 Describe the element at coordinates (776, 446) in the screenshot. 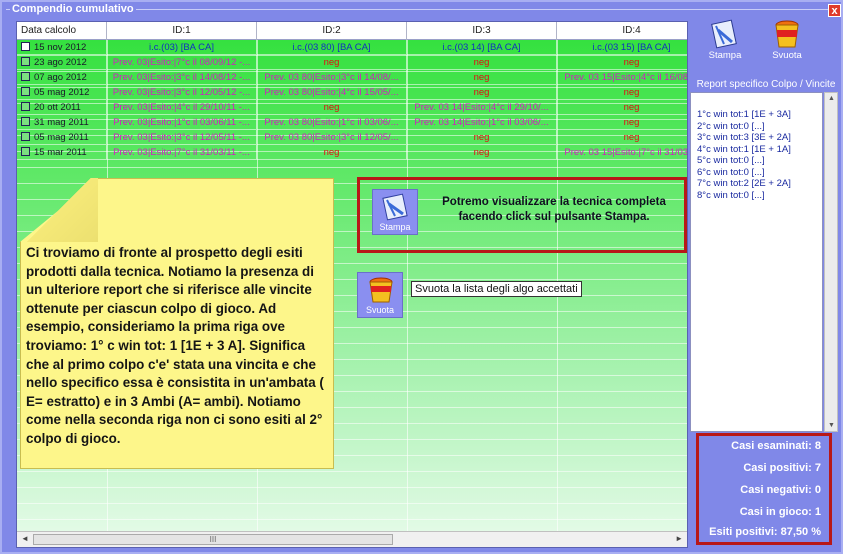

I see `stat-casi-esaminati: Casi esaminati: 8` at that location.